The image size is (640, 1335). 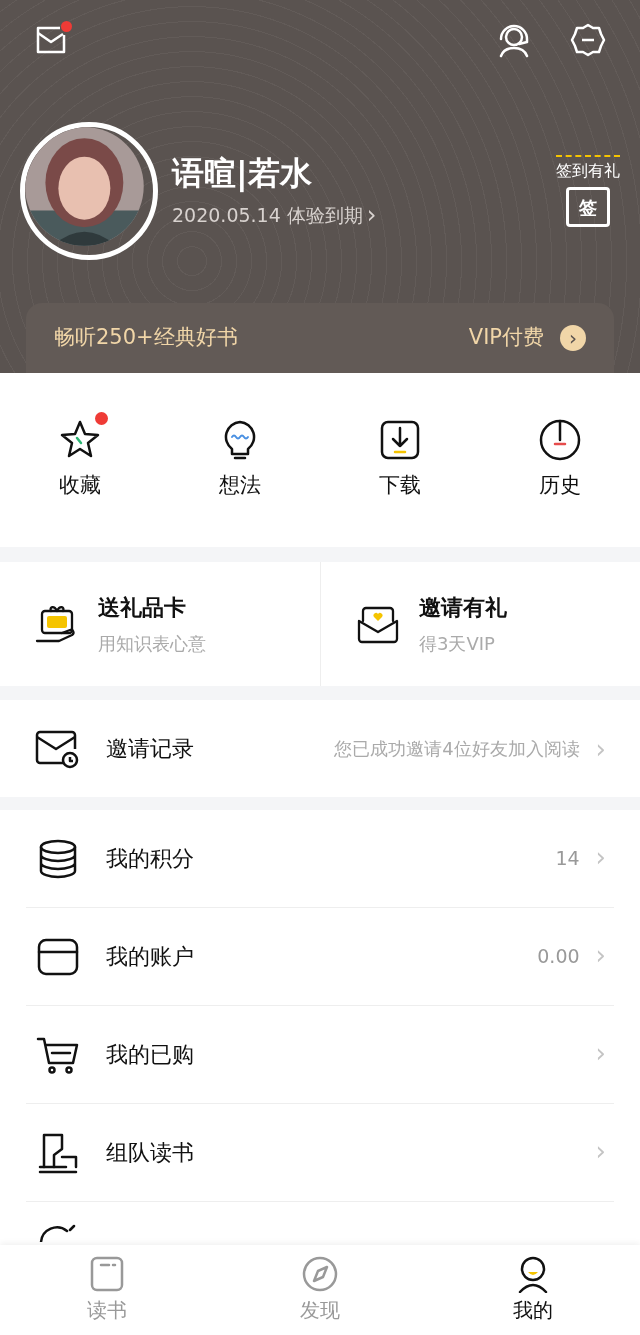 What do you see at coordinates (463, 608) in the screenshot?
I see `card-title: 邀请有礼` at bounding box center [463, 608].